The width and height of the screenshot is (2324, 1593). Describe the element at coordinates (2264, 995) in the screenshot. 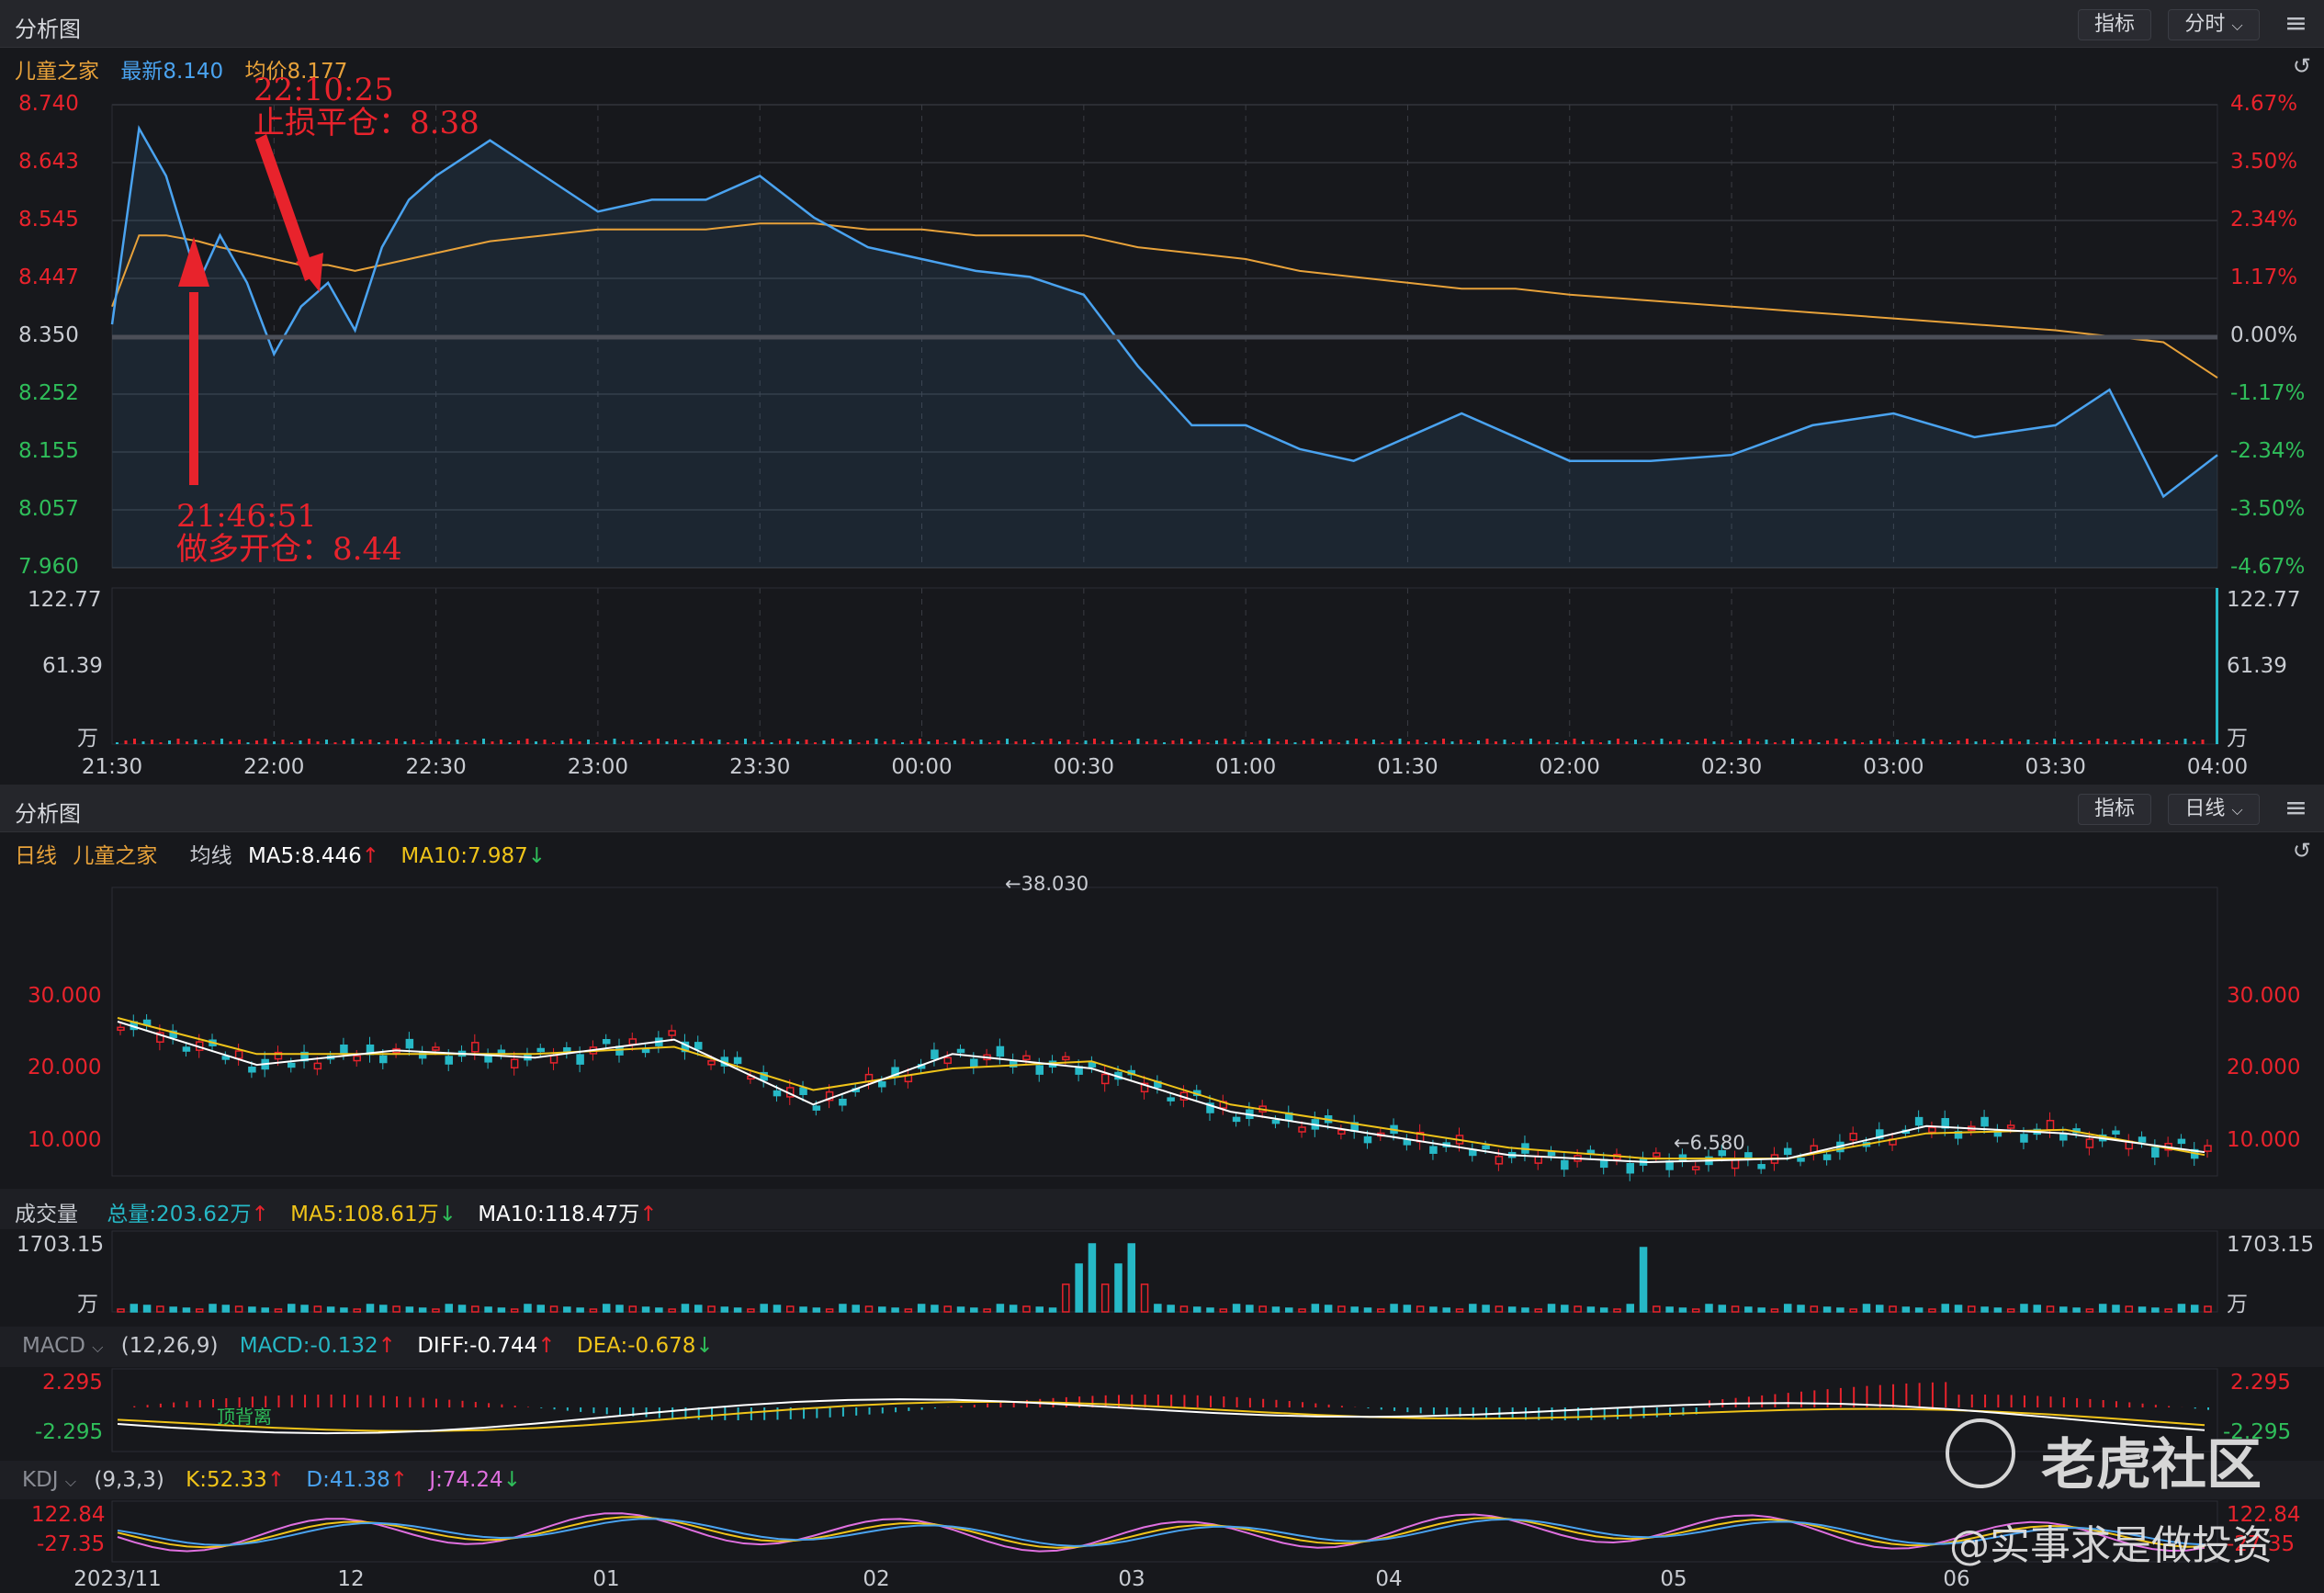

I see `daily-price-tick: 30.000` at that location.